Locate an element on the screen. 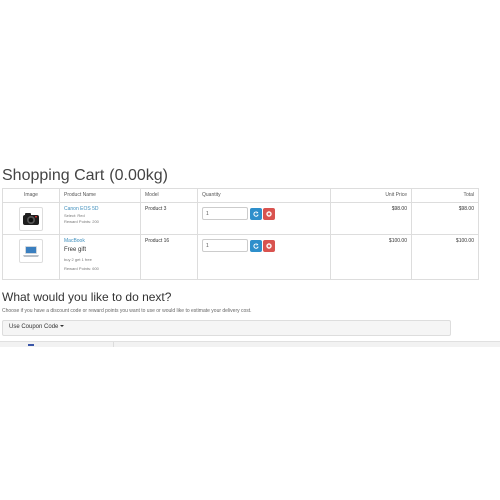 The height and width of the screenshot is (500, 500). use-coupon-label: Use Coupon Code is located at coordinates (34, 327).